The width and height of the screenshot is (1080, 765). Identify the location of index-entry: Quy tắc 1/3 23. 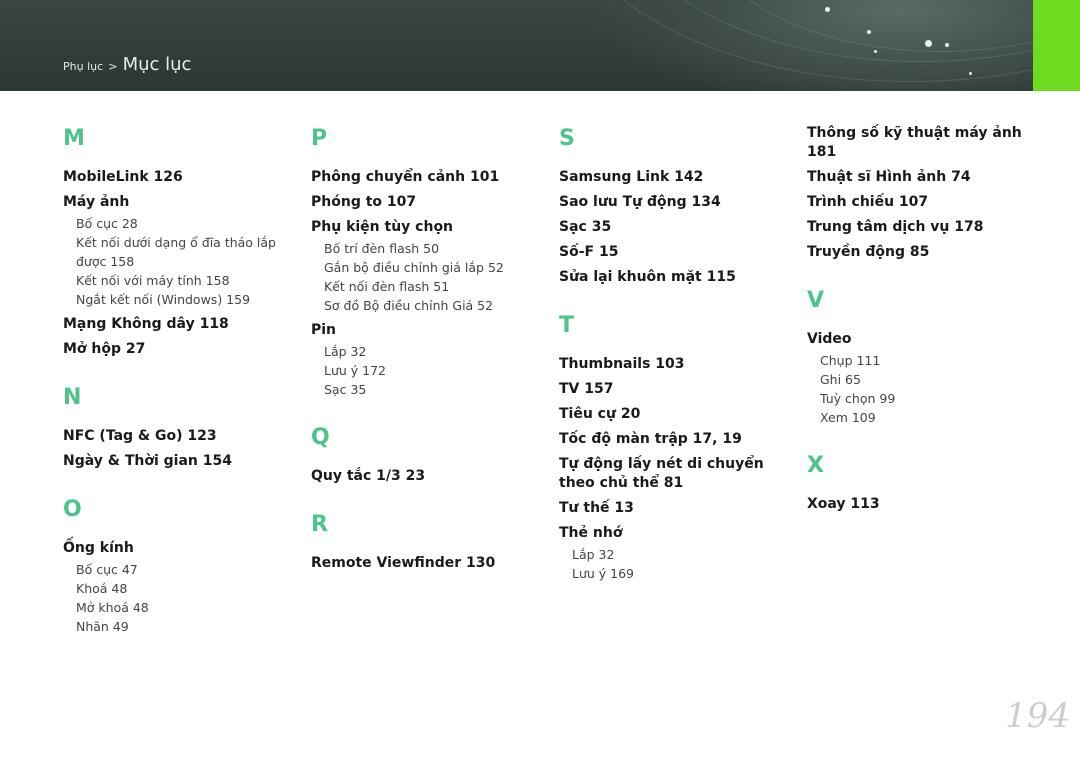
(427, 476).